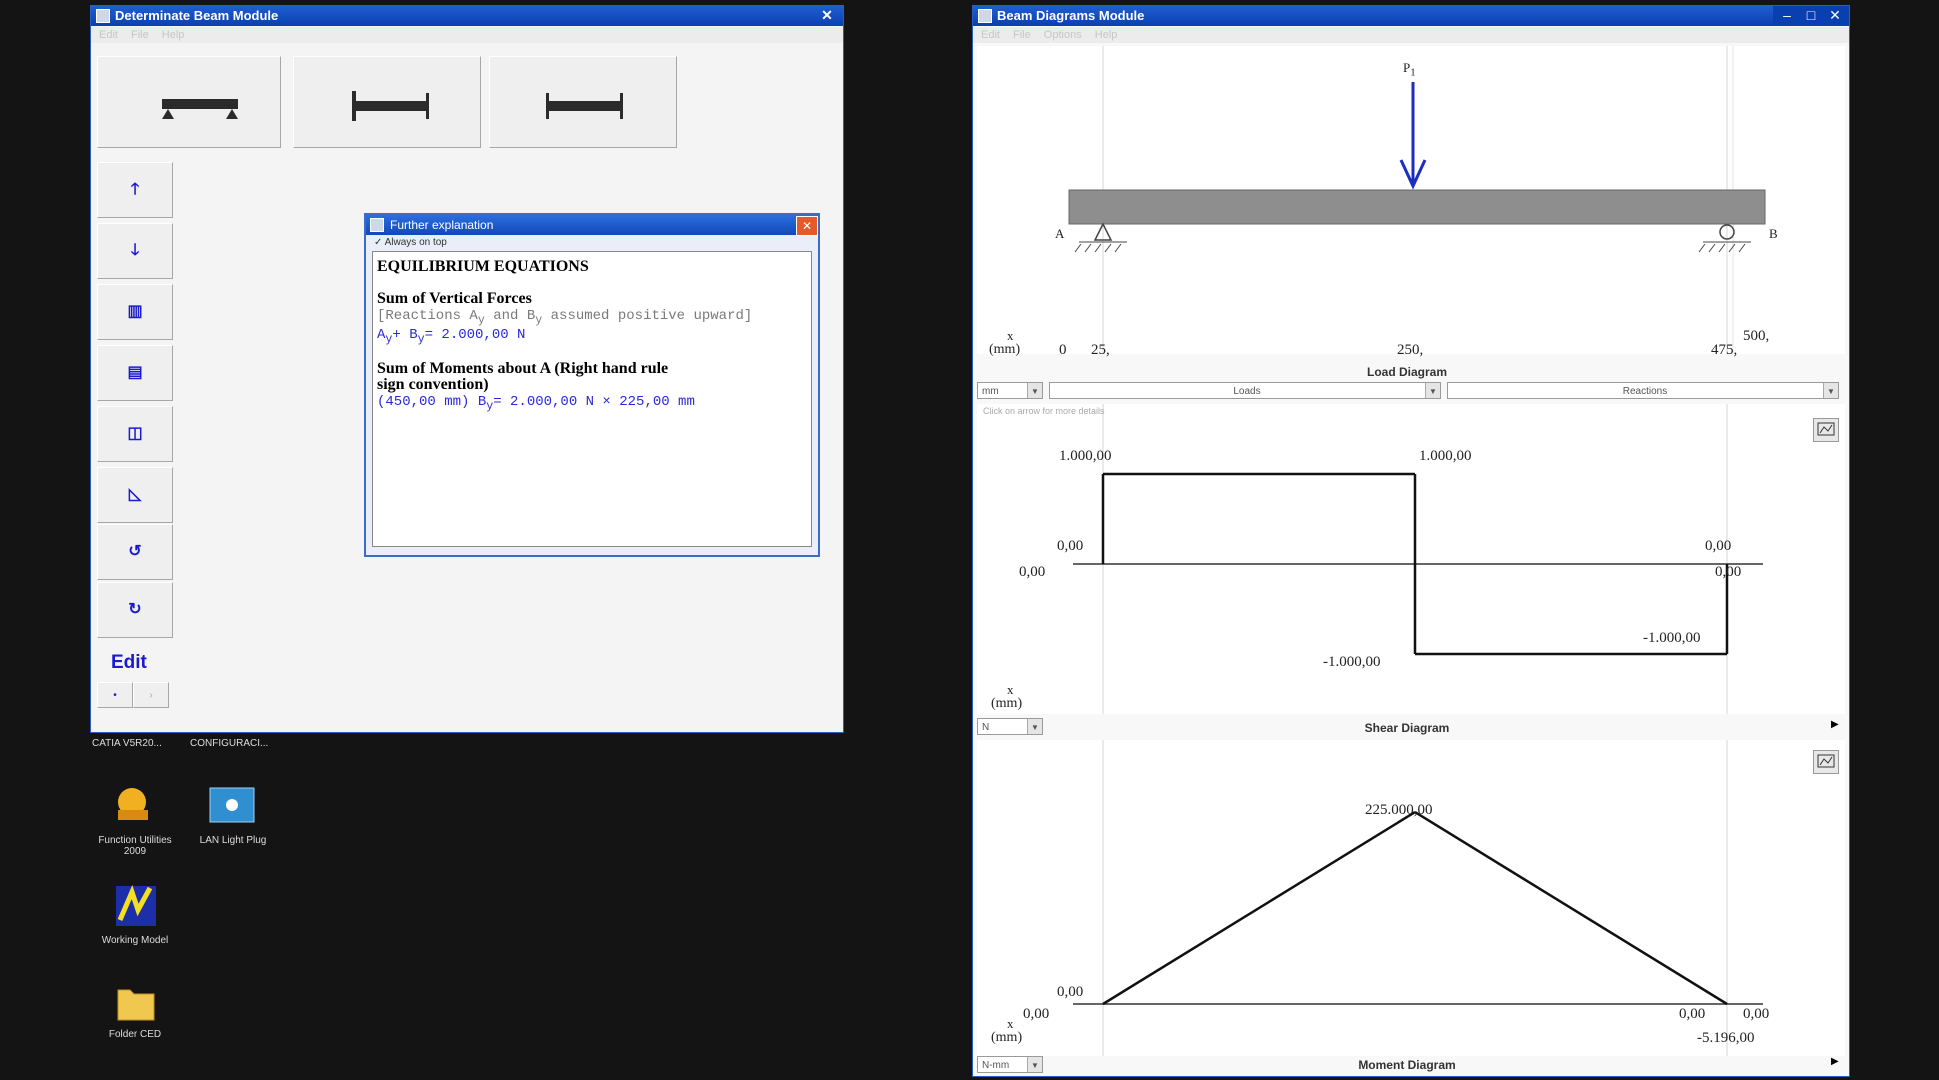  Describe the element at coordinates (1835, 724) in the screenshot. I see `shear-expand-icon: ▶` at that location.